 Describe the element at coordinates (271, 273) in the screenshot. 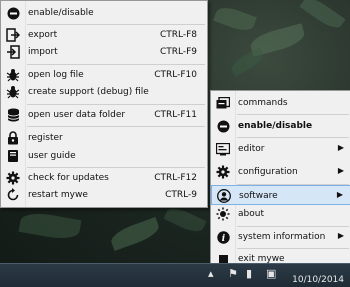

I see `tray-mywe-icon: ▣` at that location.